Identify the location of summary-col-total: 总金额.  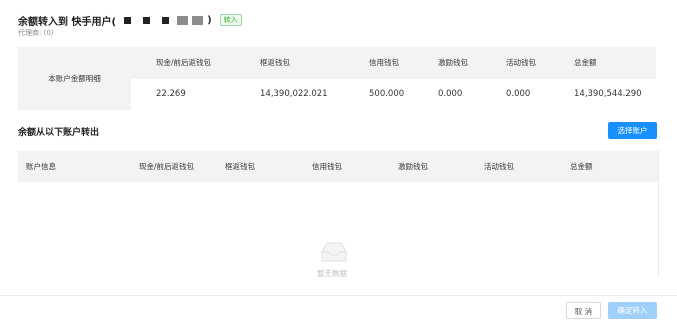
(585, 62).